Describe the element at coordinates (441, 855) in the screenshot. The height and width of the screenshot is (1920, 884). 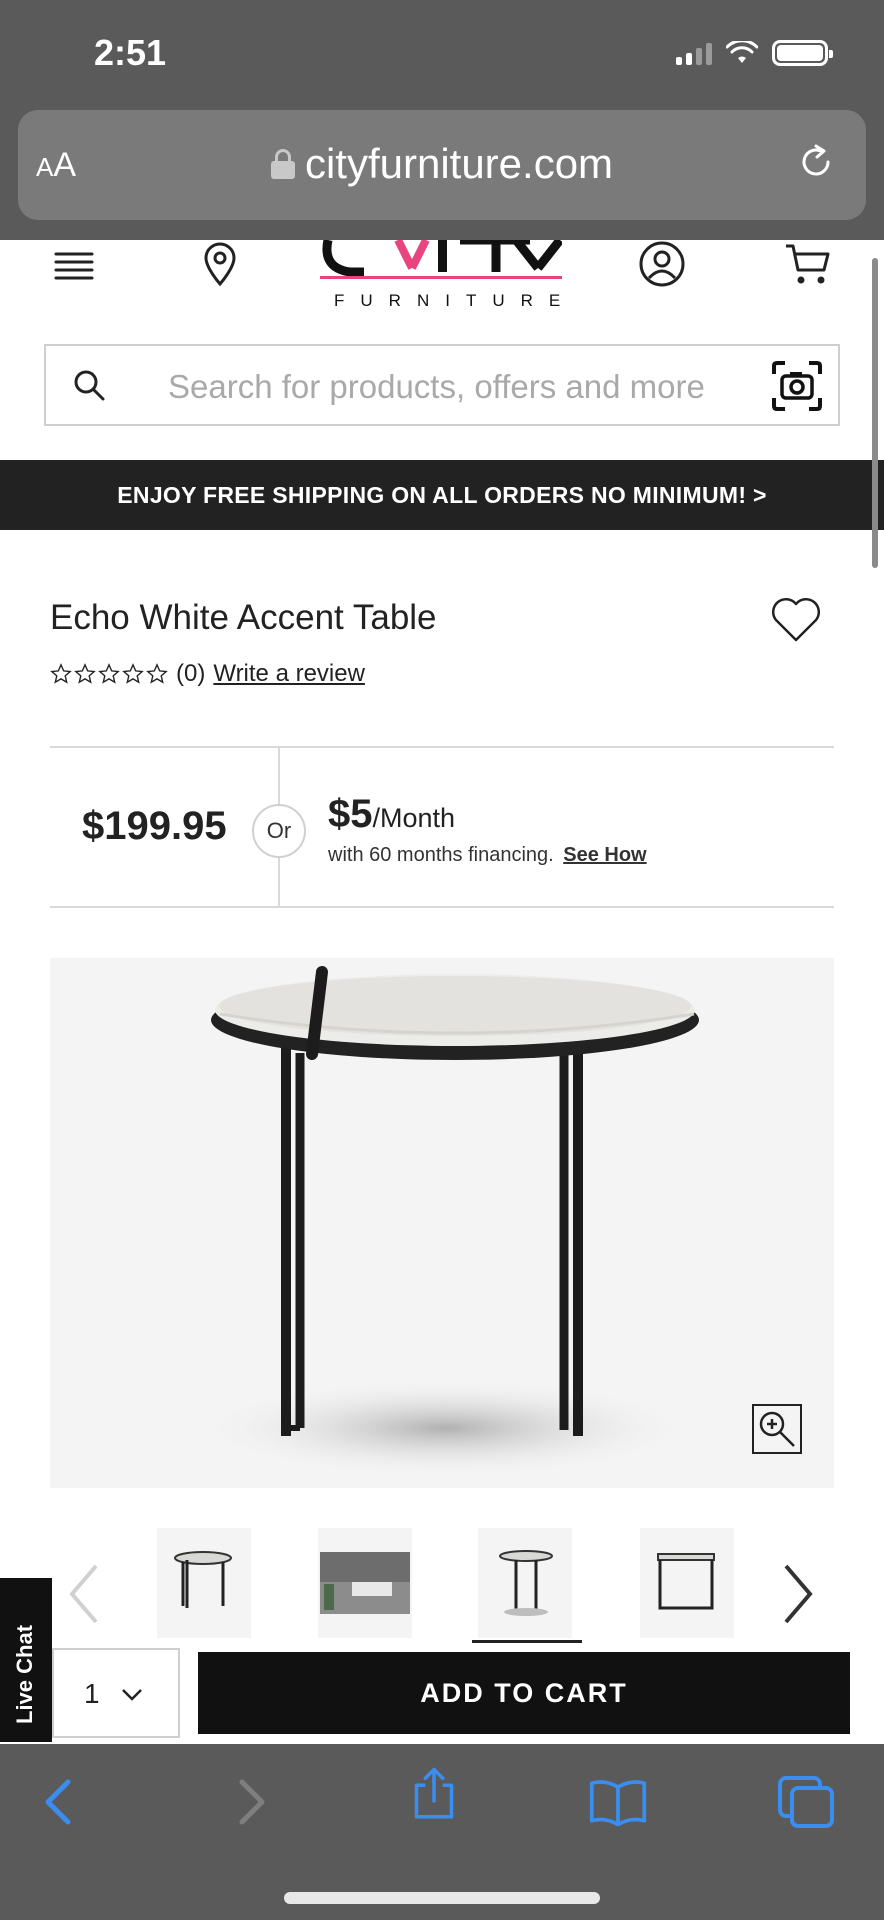
I see `financing-text: with 60 months financing.` at that location.